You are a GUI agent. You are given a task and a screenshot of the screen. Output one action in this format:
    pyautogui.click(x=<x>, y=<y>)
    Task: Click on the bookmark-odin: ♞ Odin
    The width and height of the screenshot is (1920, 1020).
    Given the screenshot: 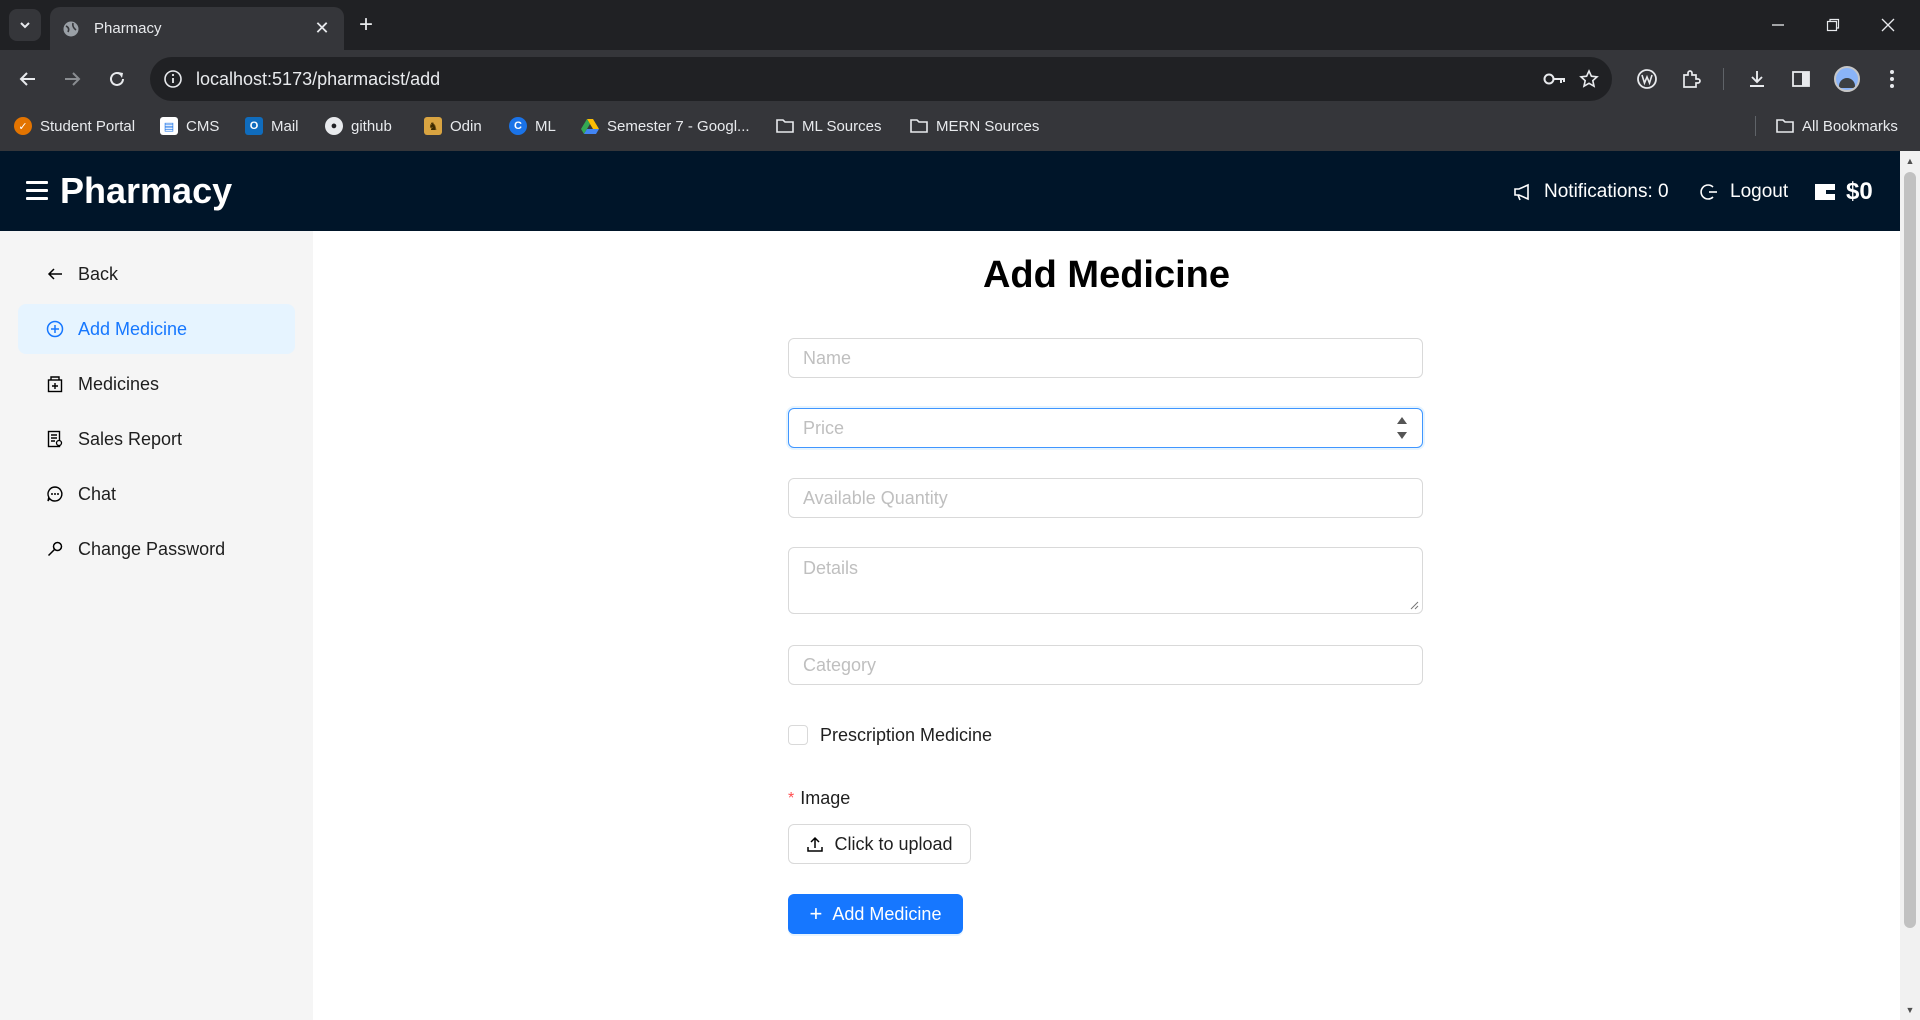 What is the action you would take?
    pyautogui.click(x=453, y=126)
    